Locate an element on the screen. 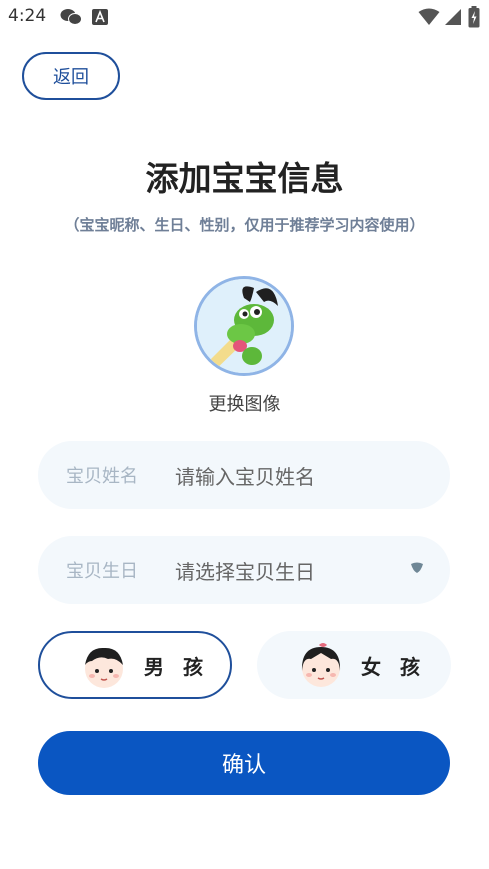 The image size is (489, 869). change-avatar-label: 更换图像 is located at coordinates (244, 403).